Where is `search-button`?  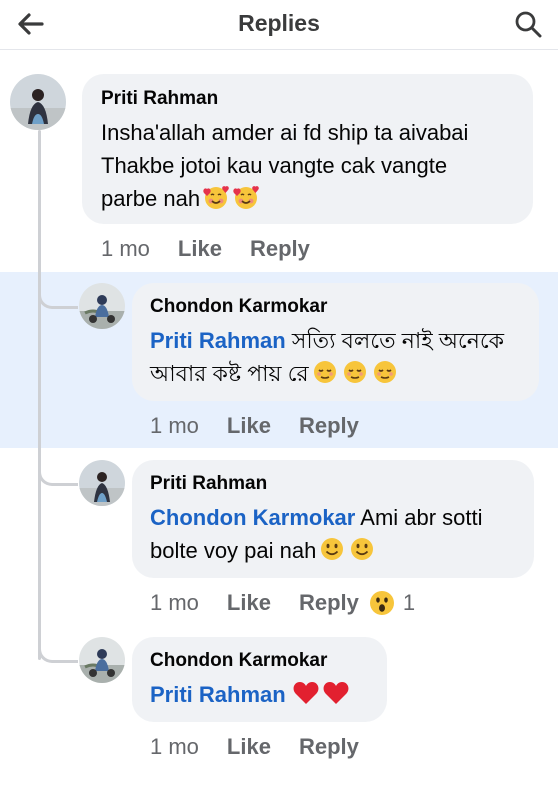
search-button is located at coordinates (528, 24).